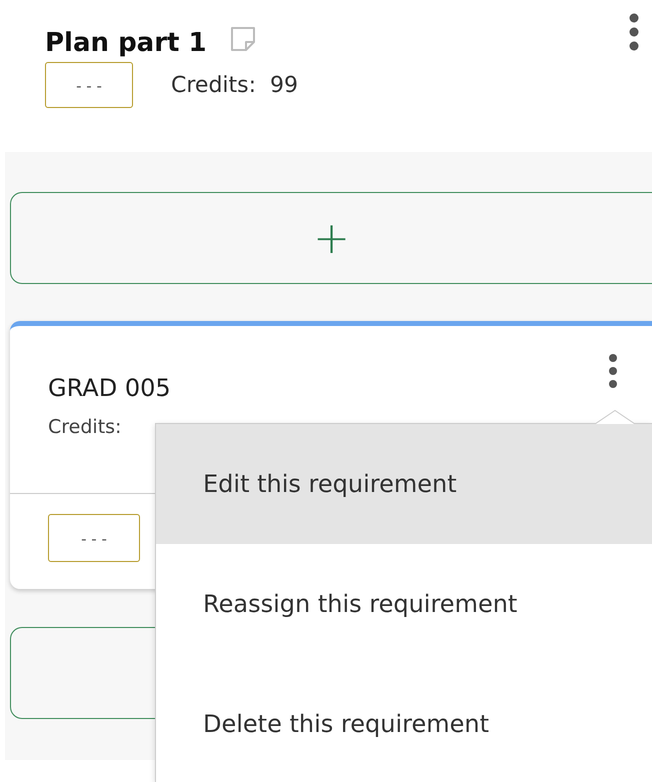 This screenshot has height=782, width=652. Describe the element at coordinates (404, 604) in the screenshot. I see `menu-item: Reassign this requirement` at that location.